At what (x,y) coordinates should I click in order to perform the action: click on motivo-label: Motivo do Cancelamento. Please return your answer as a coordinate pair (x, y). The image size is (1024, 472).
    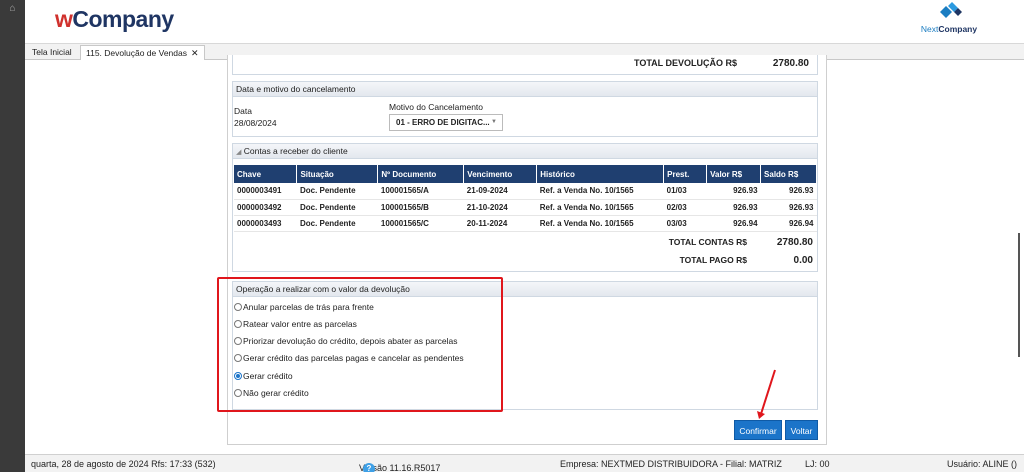
    Looking at the image, I should click on (436, 107).